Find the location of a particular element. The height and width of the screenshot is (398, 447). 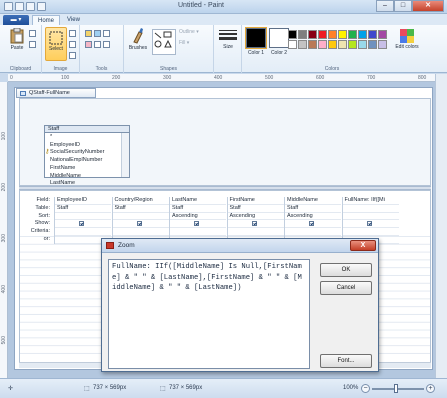

shapes-gallery is located at coordinates (164, 42).